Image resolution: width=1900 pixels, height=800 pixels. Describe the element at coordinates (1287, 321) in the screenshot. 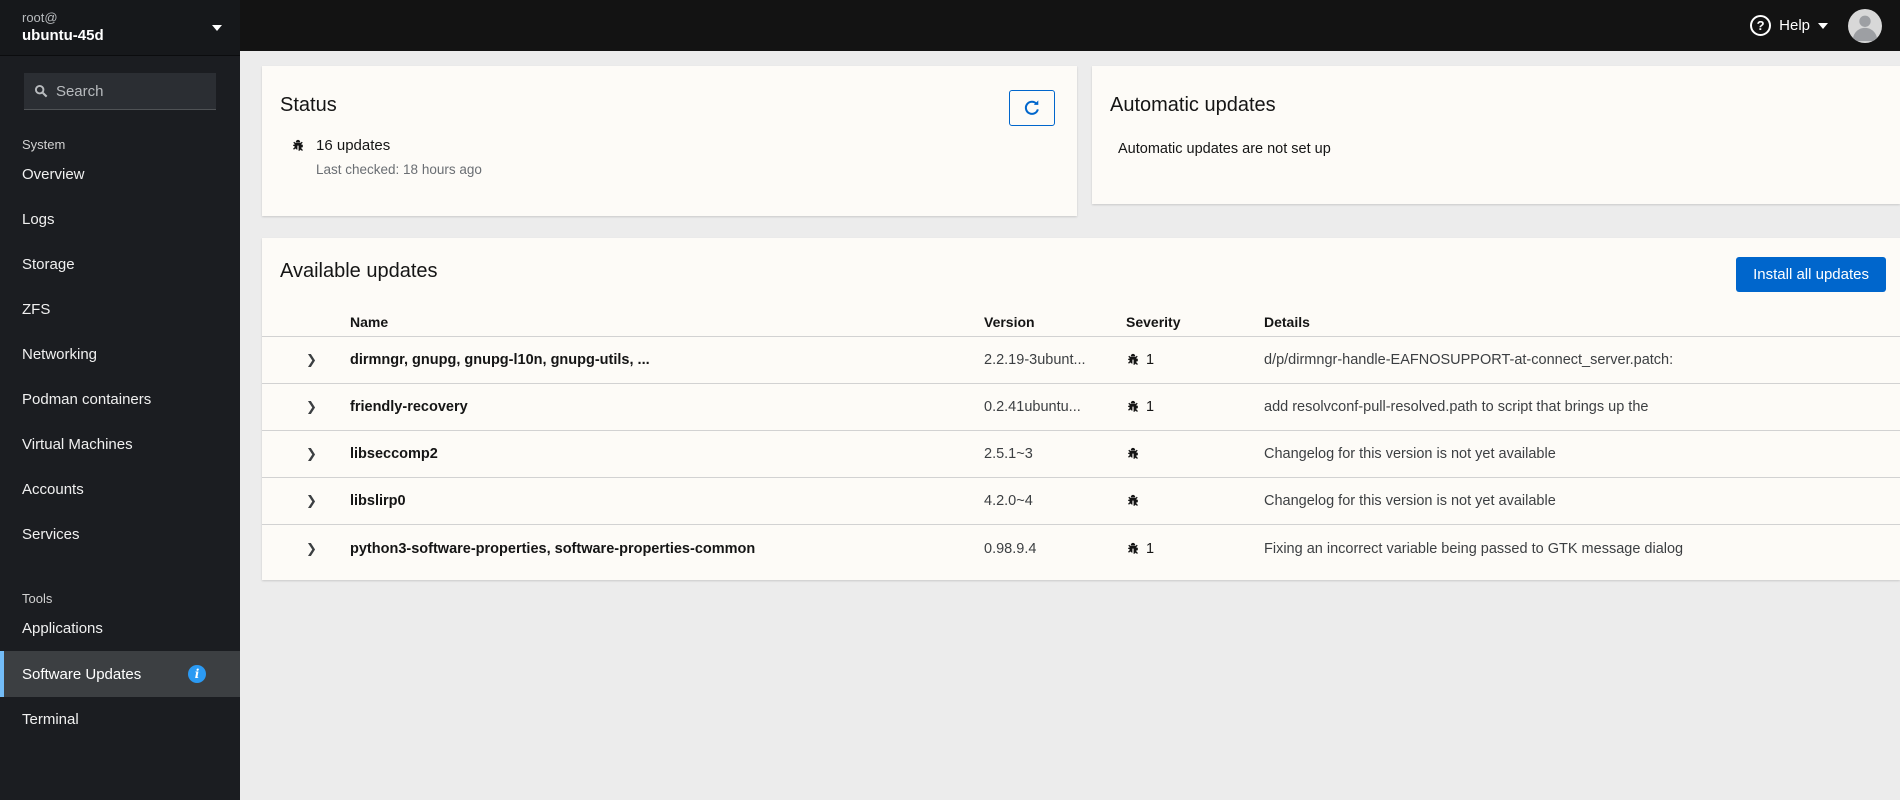

I see `column-header-details: Details` at that location.